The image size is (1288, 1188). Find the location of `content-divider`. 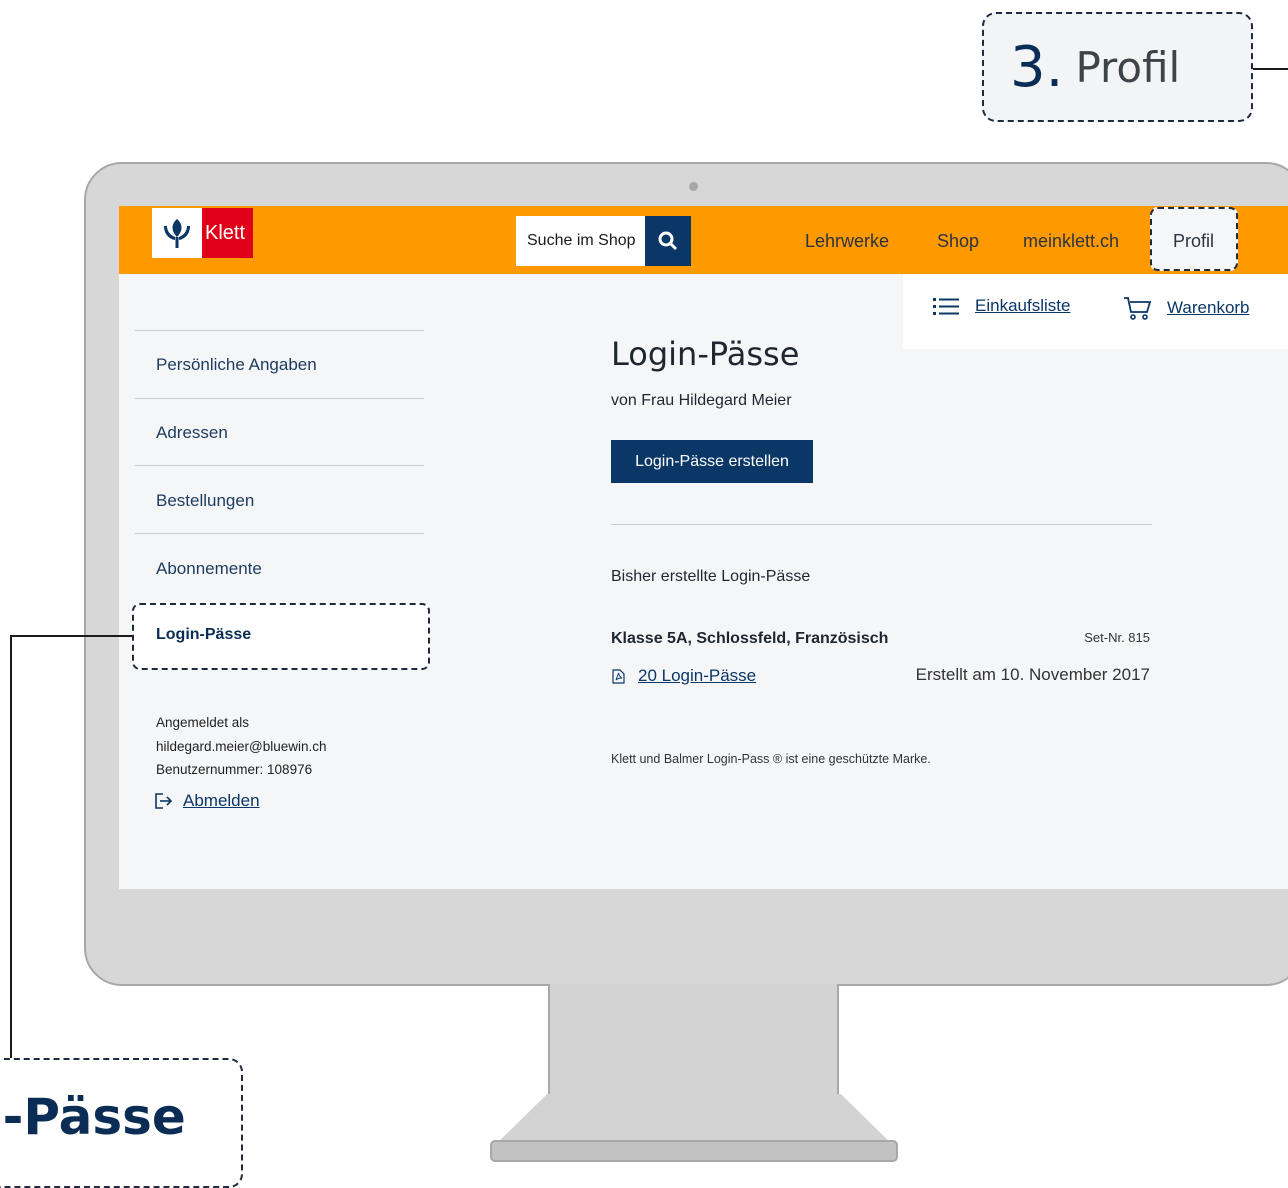

content-divider is located at coordinates (881, 524).